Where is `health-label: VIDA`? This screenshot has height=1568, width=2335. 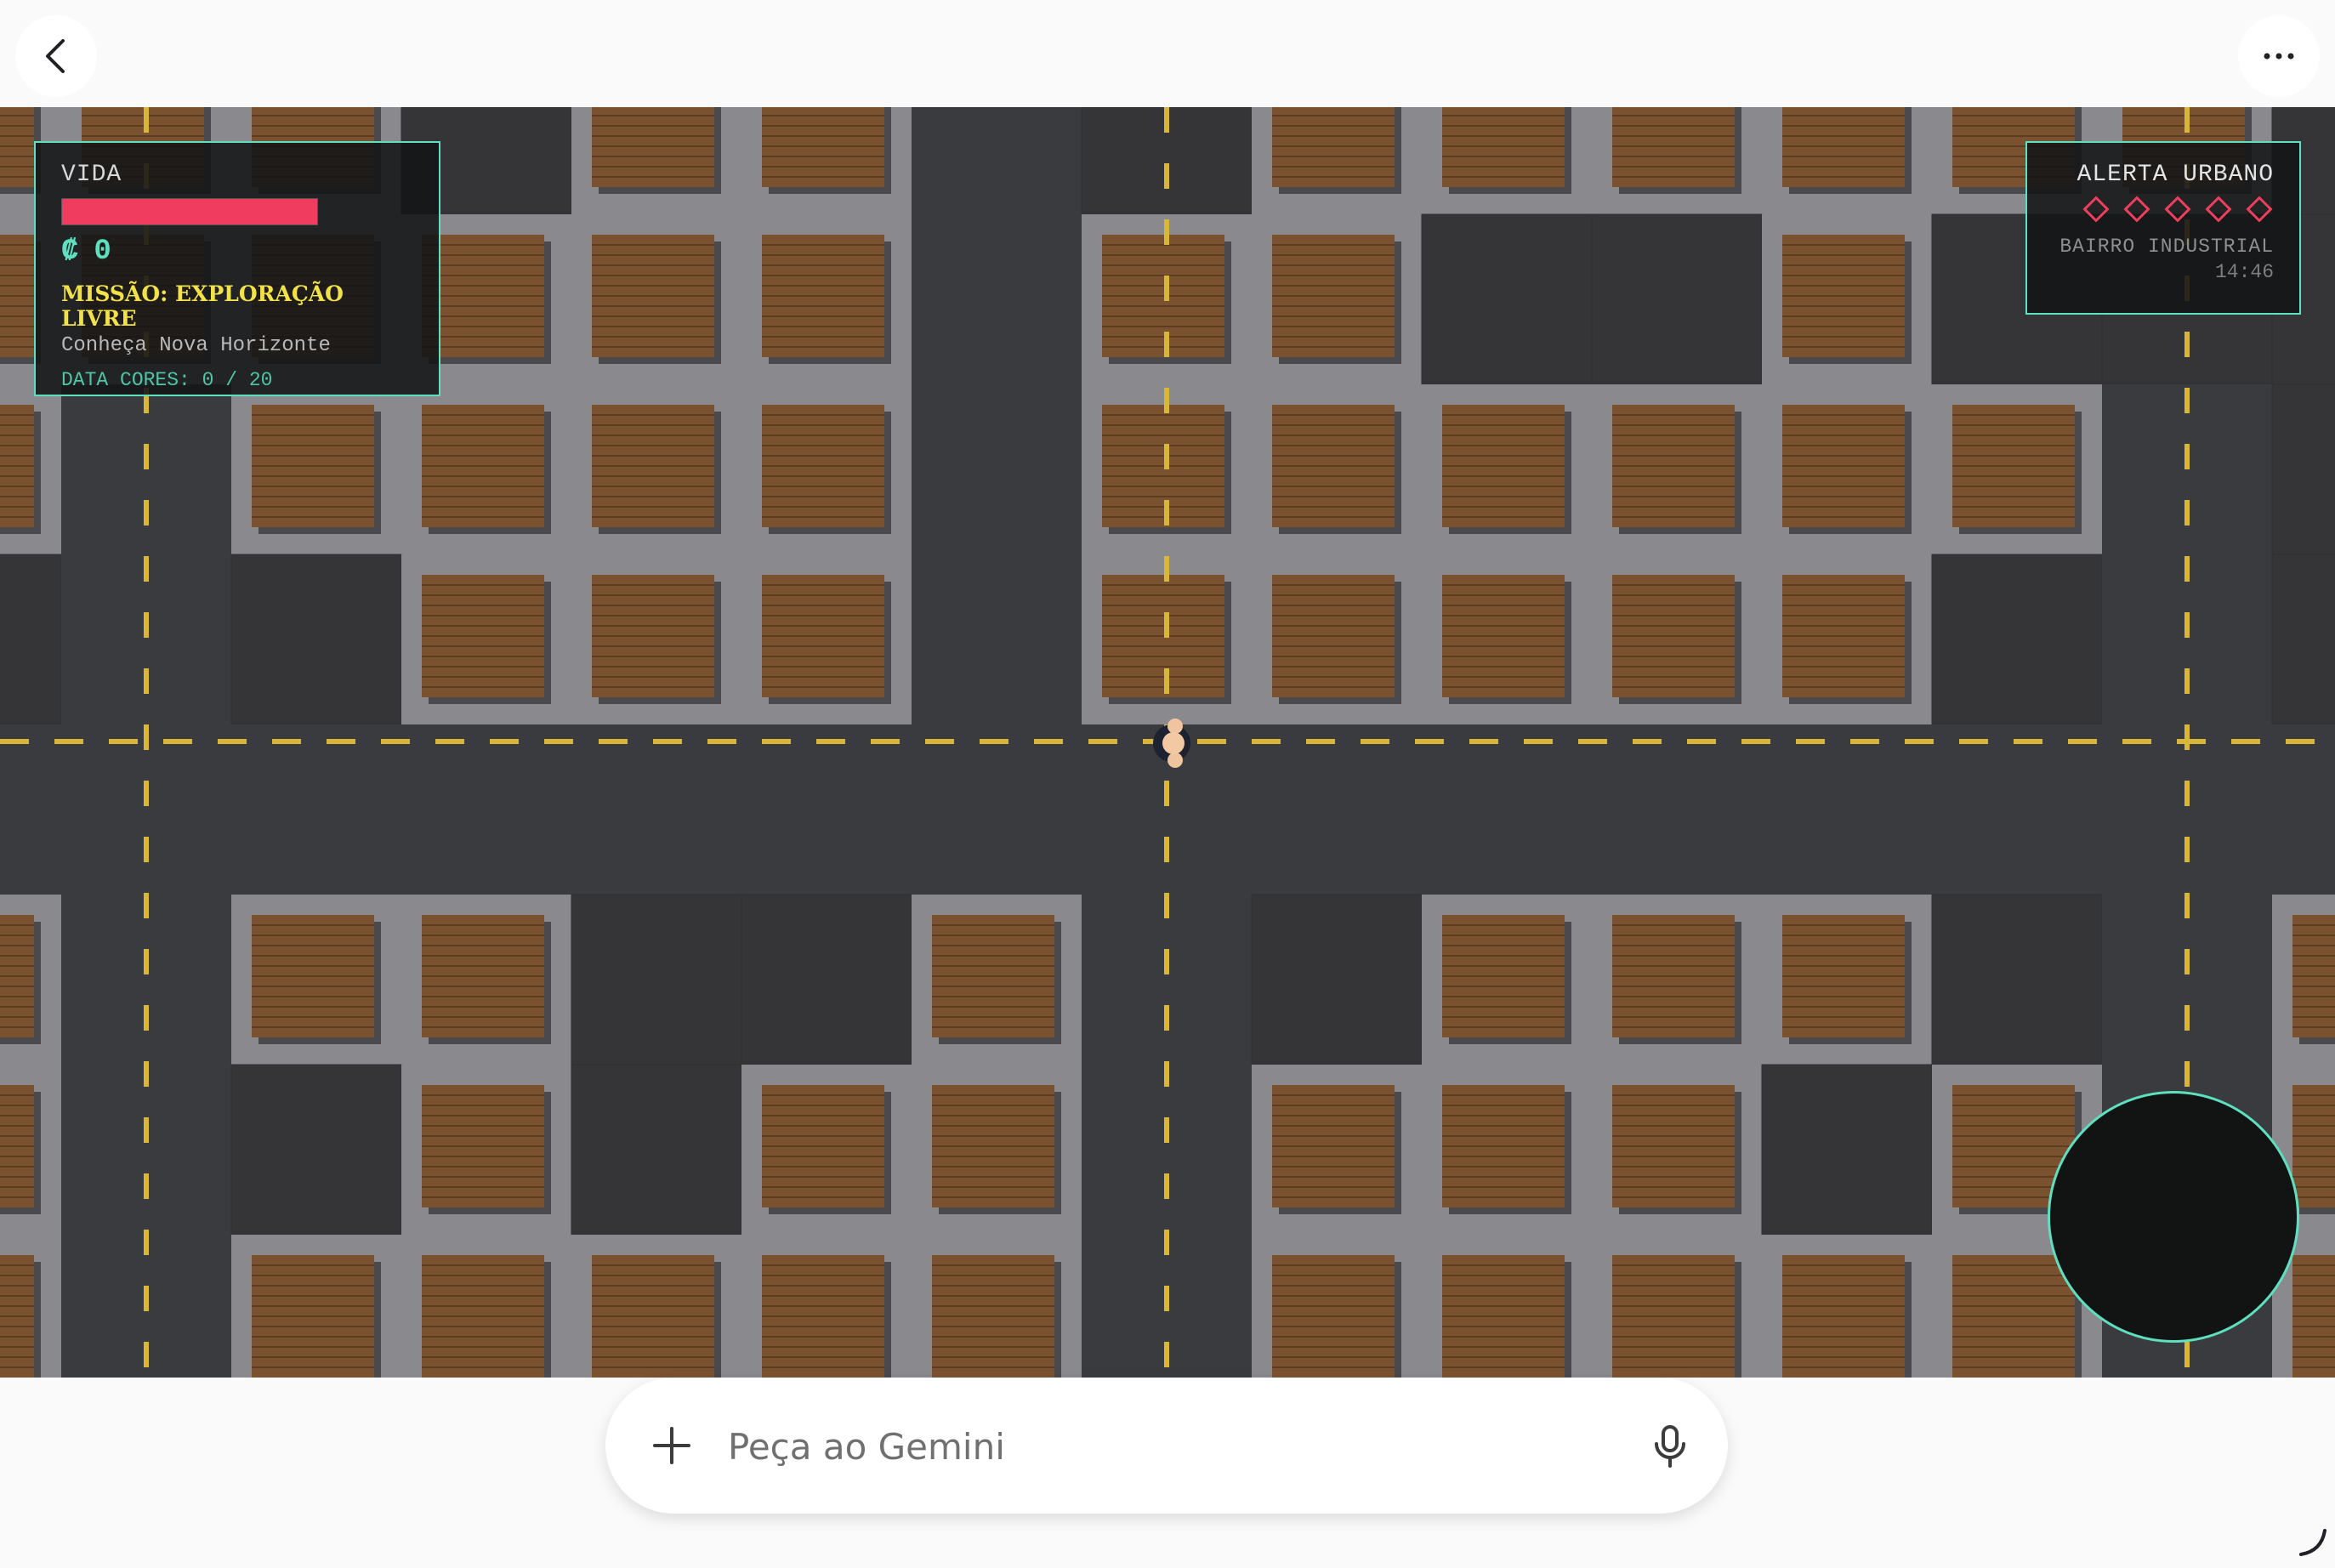 health-label: VIDA is located at coordinates (91, 175).